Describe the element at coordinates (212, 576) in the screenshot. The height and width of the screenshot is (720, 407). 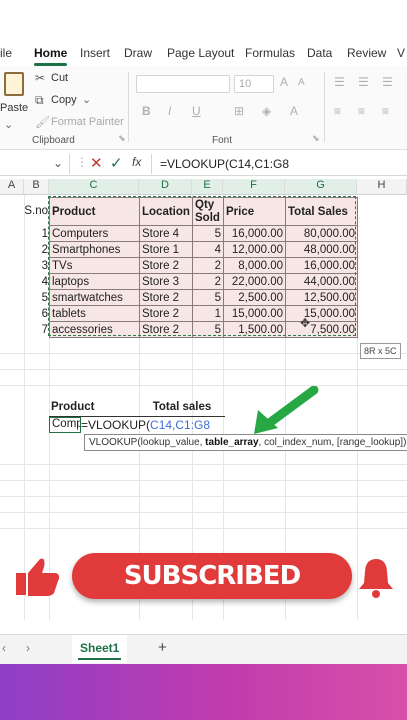
I see `subscribe-banner: SUBSCRIBED` at that location.